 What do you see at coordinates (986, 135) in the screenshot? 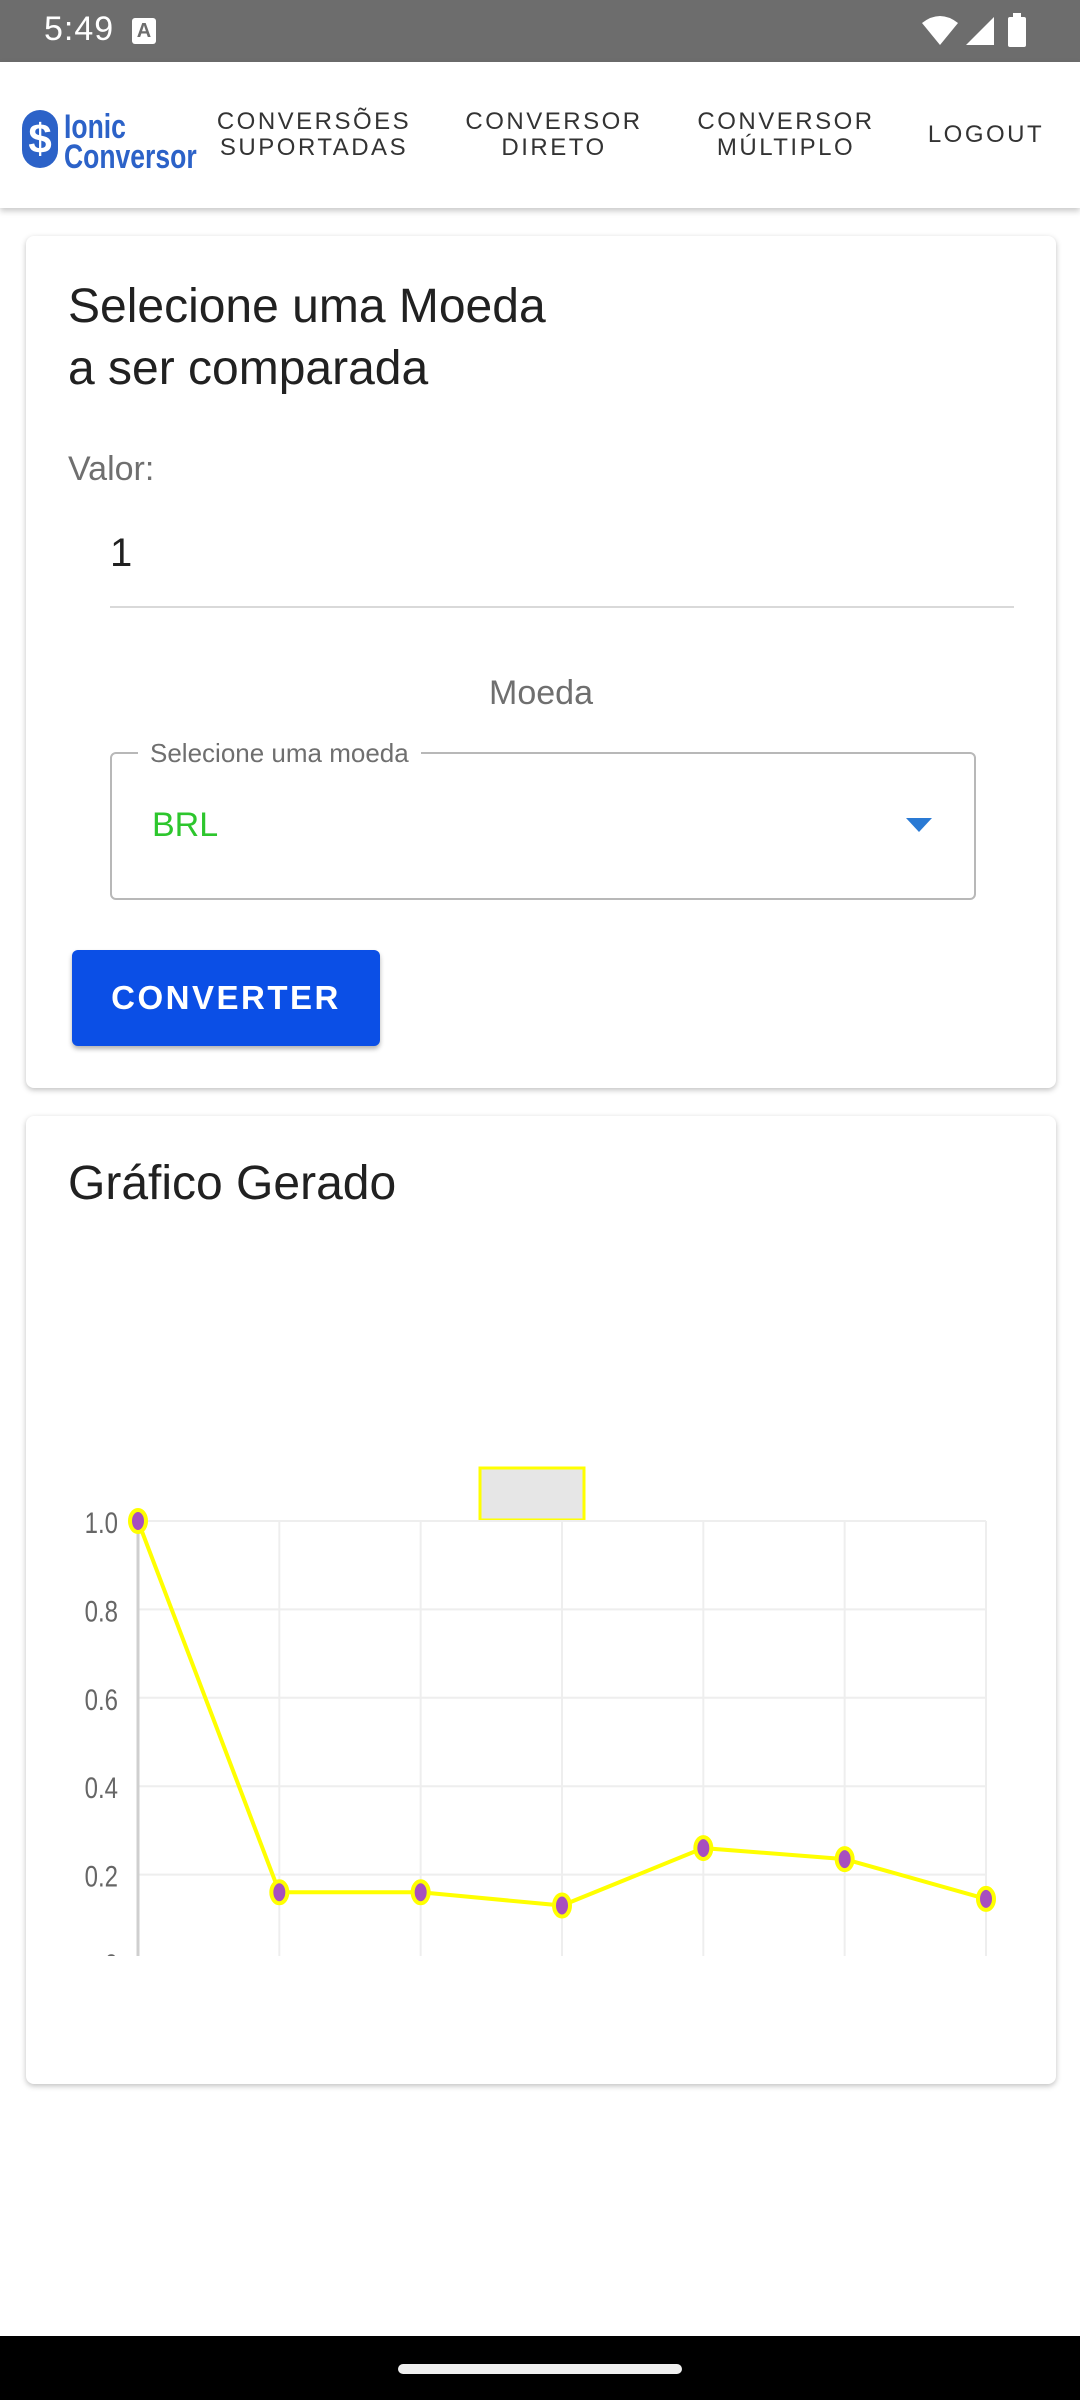
I see `nav-logout: LOGOUT` at bounding box center [986, 135].